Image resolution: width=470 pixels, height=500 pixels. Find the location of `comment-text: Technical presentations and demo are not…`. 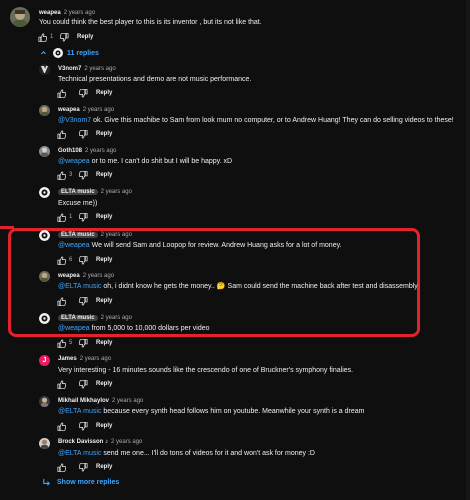

comment-text: Technical presentations and demo are not… is located at coordinates (155, 79).